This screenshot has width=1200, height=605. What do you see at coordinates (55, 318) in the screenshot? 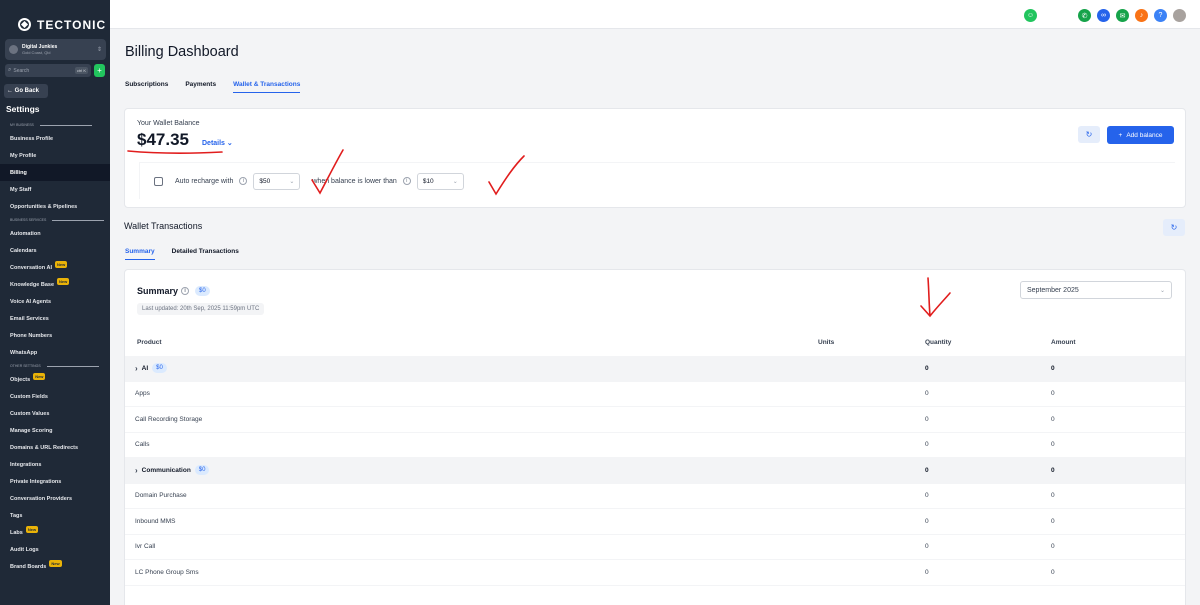
I see `sidebar-item-email-services: Email Services` at bounding box center [55, 318].